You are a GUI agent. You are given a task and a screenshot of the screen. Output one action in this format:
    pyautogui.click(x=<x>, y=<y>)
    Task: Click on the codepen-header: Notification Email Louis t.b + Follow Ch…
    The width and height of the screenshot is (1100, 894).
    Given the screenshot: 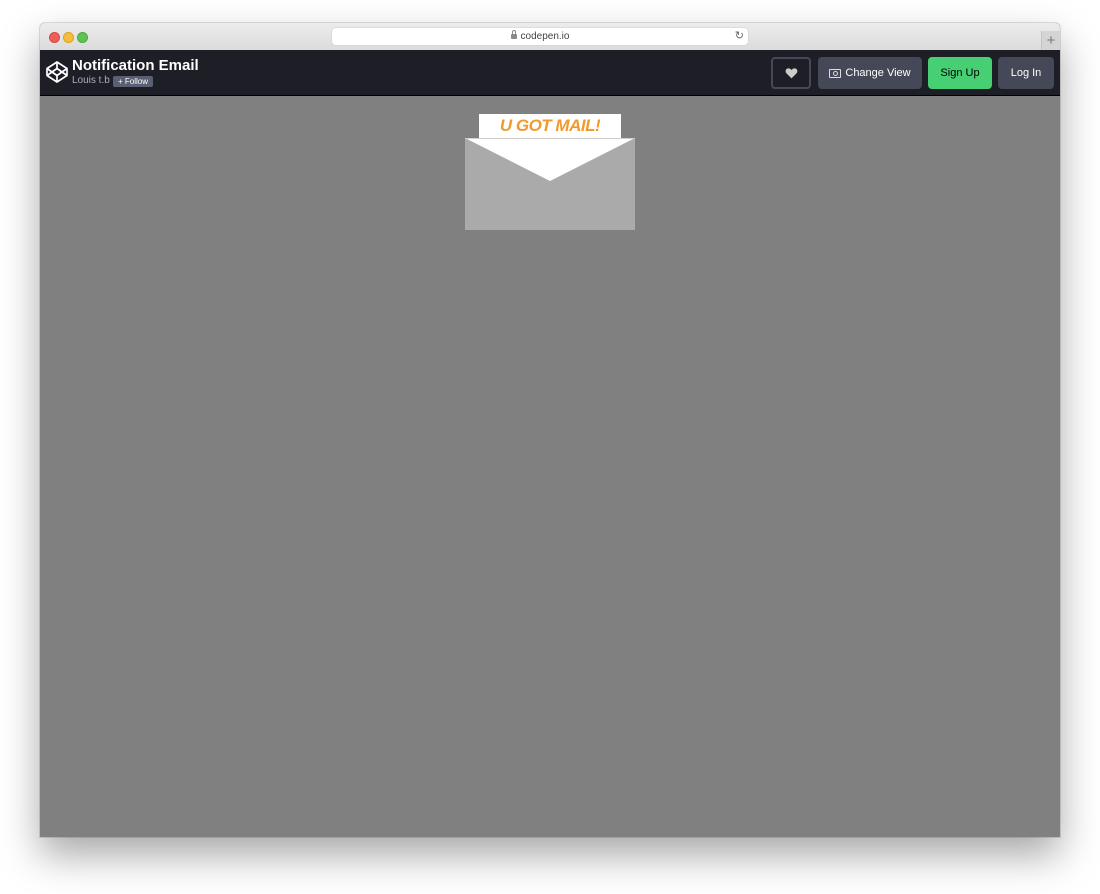 What is the action you would take?
    pyautogui.click(x=550, y=73)
    